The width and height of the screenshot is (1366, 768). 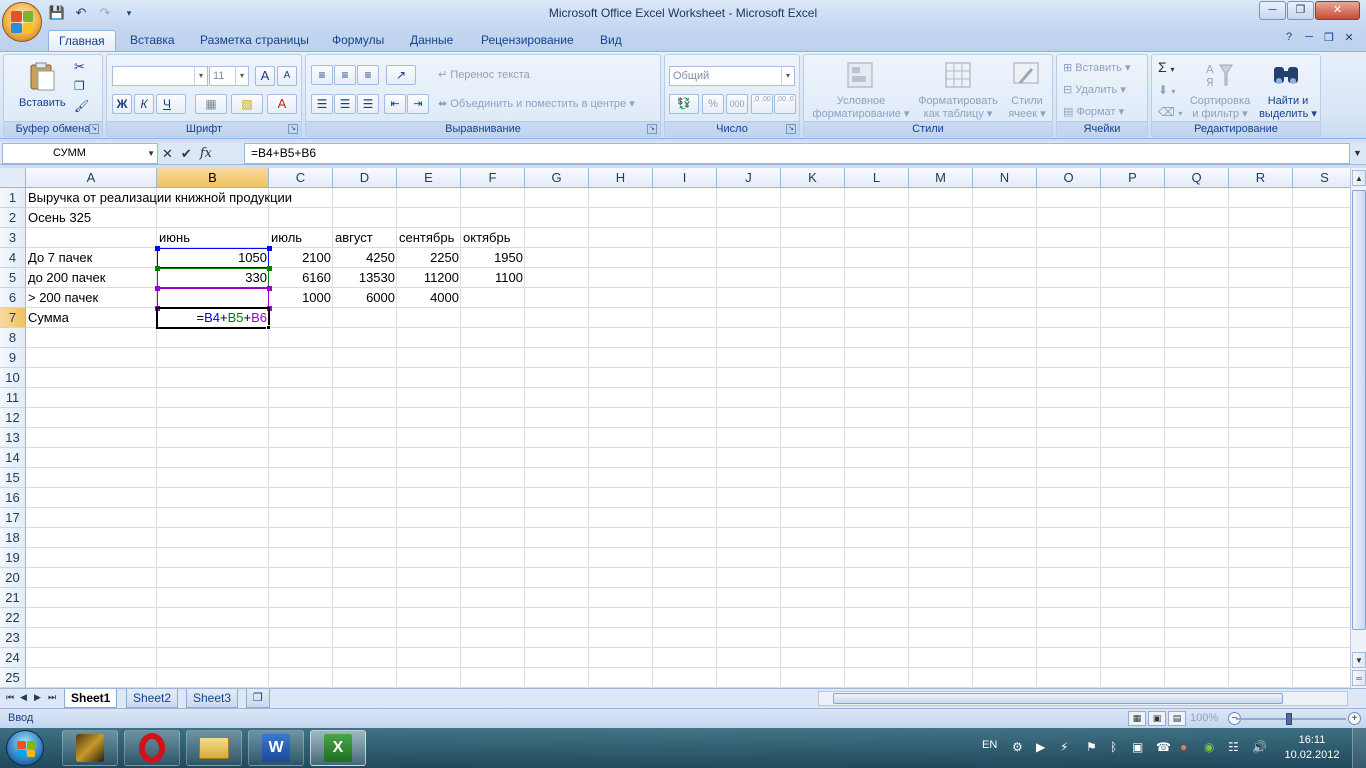 What do you see at coordinates (365, 258) in the screenshot?
I see `cell-d4: 4250` at bounding box center [365, 258].